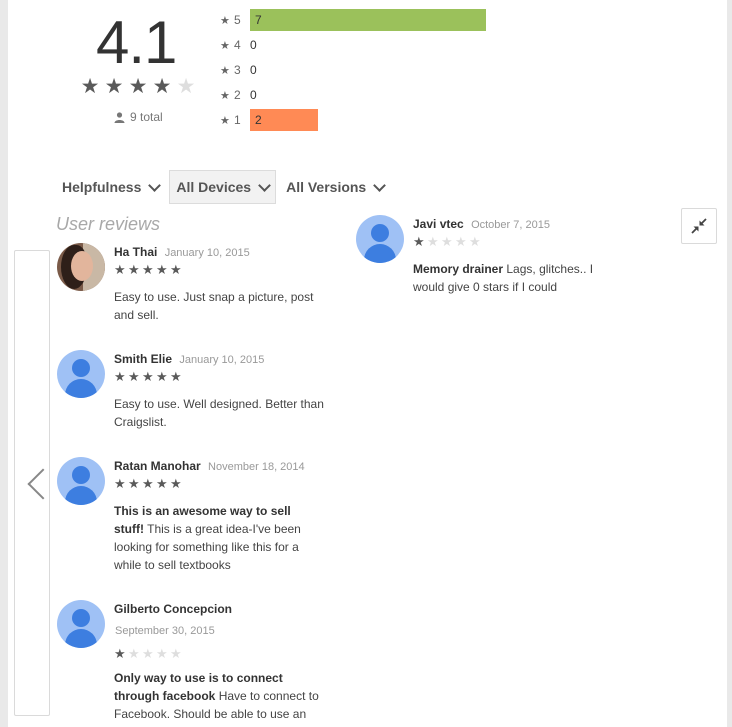 This screenshot has width=732, height=727. I want to click on chevron-left-icon, so click(43, 484).